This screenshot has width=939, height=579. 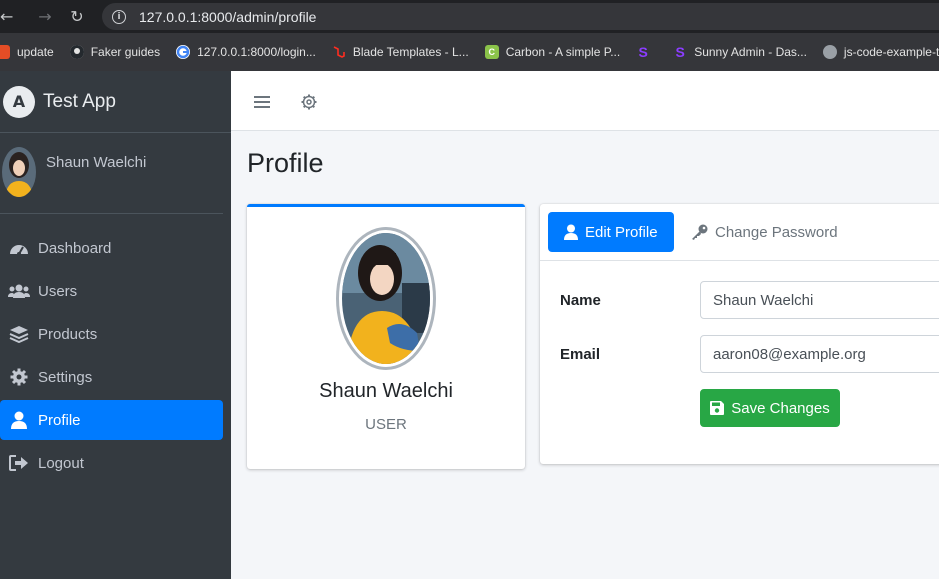 I want to click on sidebar-item-label: Products, so click(x=68, y=334).